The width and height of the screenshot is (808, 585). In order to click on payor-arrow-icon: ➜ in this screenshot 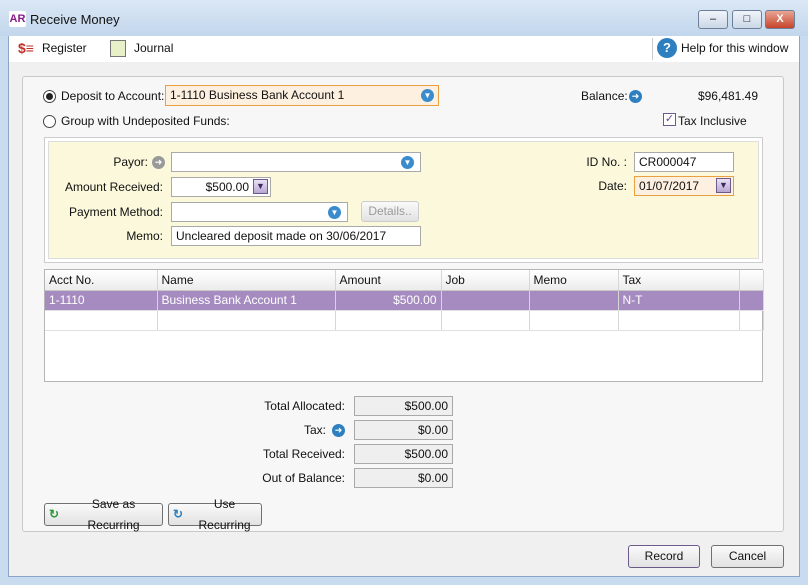, I will do `click(158, 162)`.